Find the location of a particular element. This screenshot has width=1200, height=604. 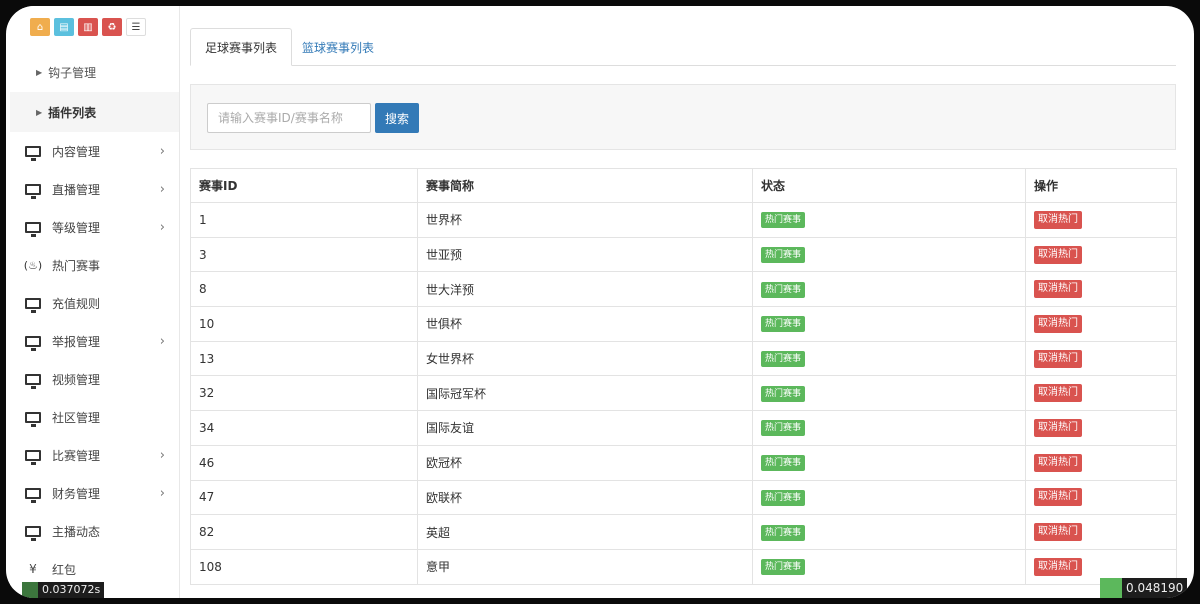

sidebar-item: 财务管理 › is located at coordinates (94, 493).